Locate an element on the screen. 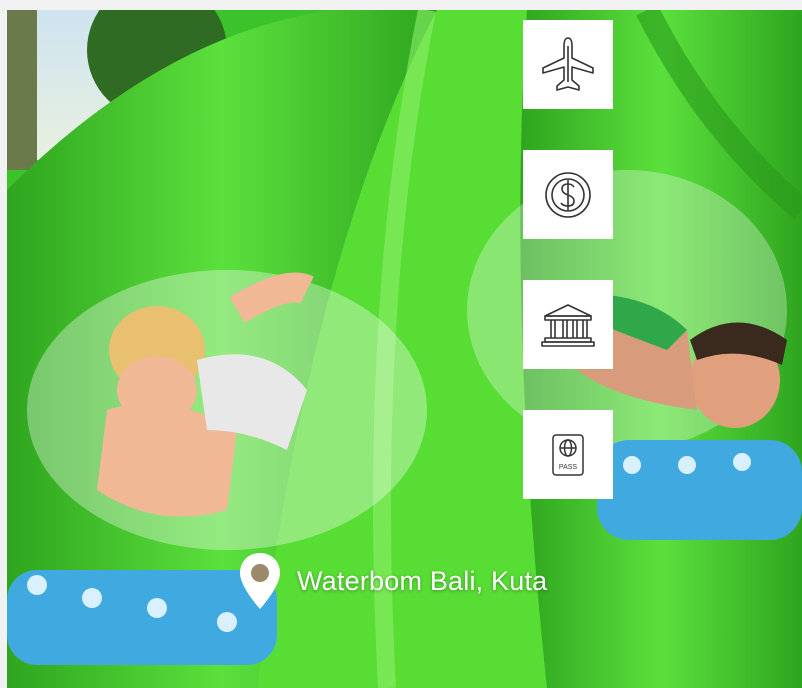 The width and height of the screenshot is (802, 688). flights-link is located at coordinates (568, 64).